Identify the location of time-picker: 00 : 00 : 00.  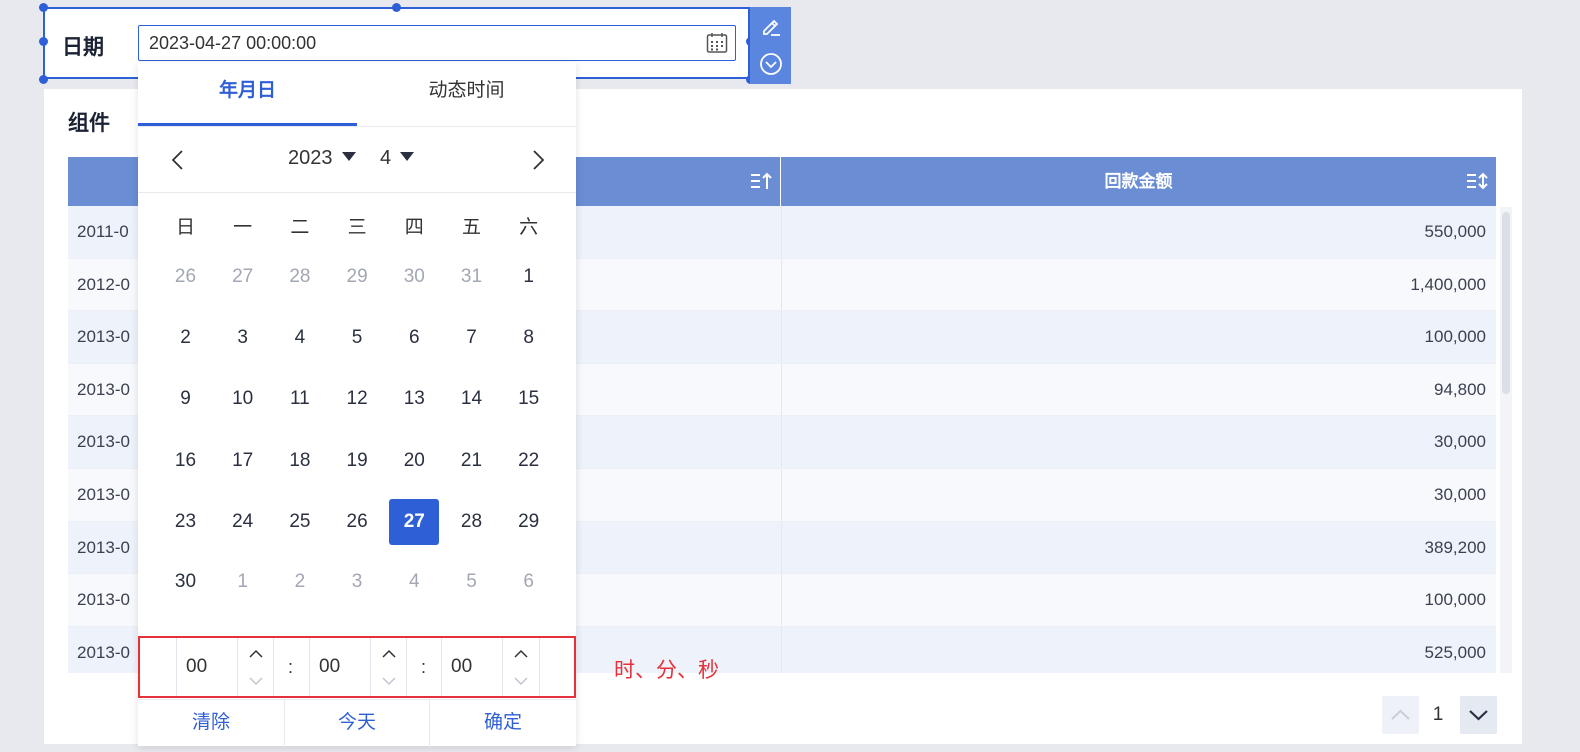
(357, 667).